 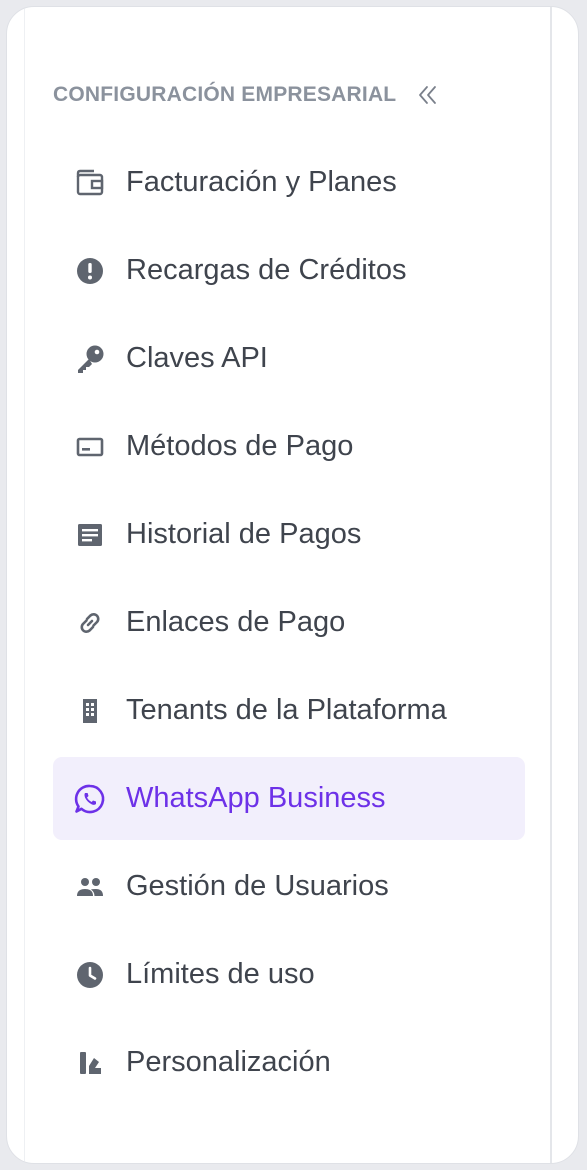 I want to click on clock-icon, so click(x=90, y=975).